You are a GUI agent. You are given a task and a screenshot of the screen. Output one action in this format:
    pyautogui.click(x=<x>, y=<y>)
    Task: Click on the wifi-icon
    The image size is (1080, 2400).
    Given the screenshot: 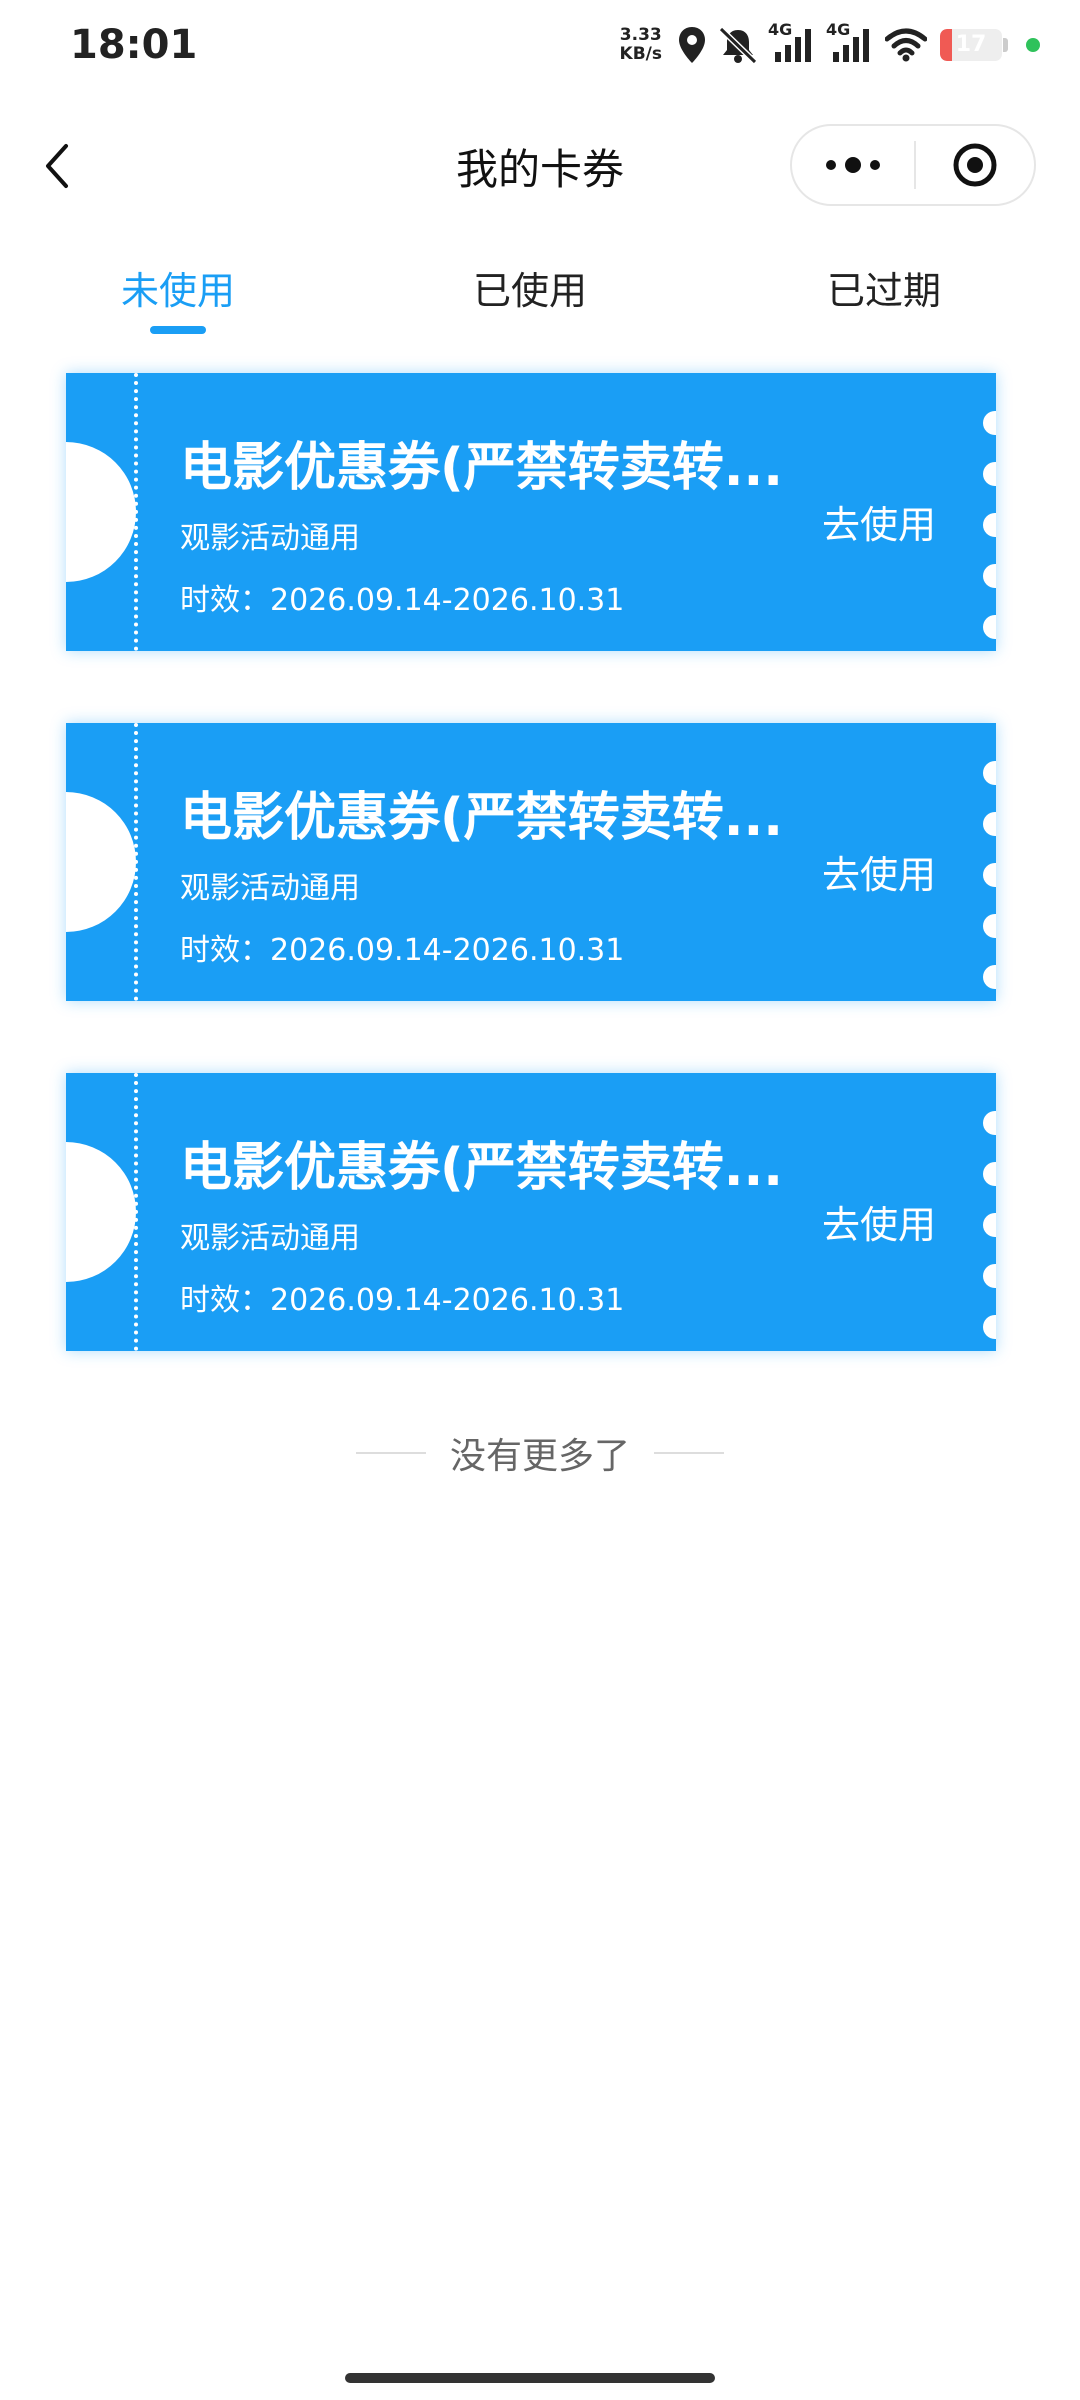 What is the action you would take?
    pyautogui.click(x=906, y=45)
    